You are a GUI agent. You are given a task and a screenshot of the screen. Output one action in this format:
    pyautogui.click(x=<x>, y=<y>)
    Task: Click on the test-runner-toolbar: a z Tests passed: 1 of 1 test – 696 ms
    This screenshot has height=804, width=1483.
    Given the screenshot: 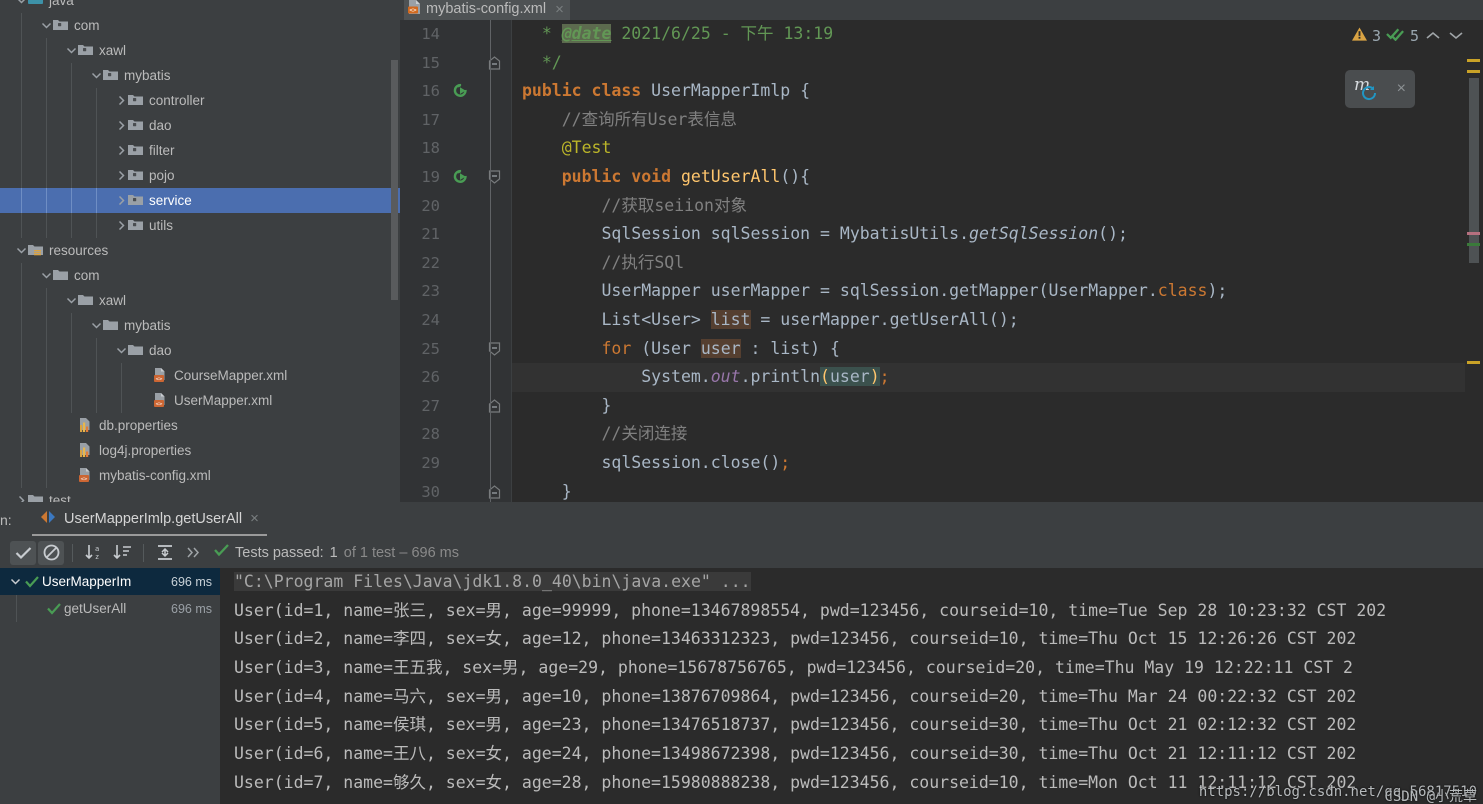 What is the action you would take?
    pyautogui.click(x=741, y=552)
    